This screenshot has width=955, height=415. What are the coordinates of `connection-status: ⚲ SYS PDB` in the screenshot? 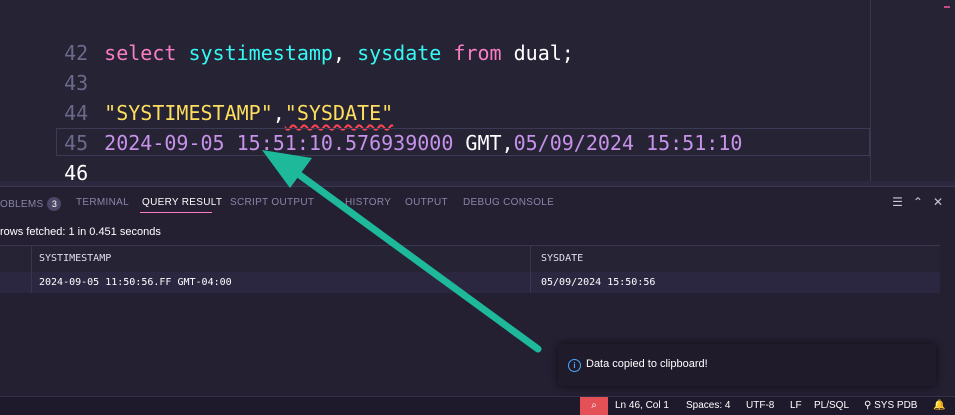 It's located at (890, 405).